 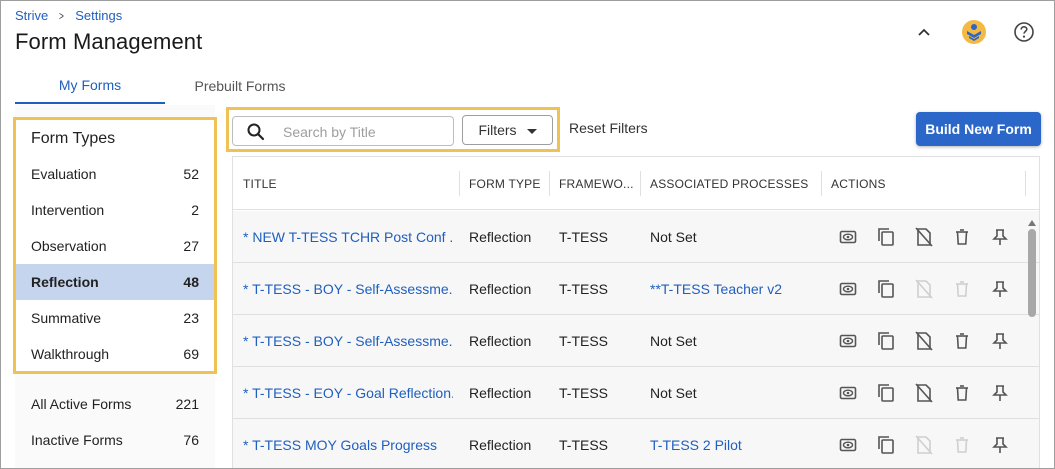 What do you see at coordinates (115, 210) in the screenshot?
I see `sidebar-item-intervention: Intervention 2` at bounding box center [115, 210].